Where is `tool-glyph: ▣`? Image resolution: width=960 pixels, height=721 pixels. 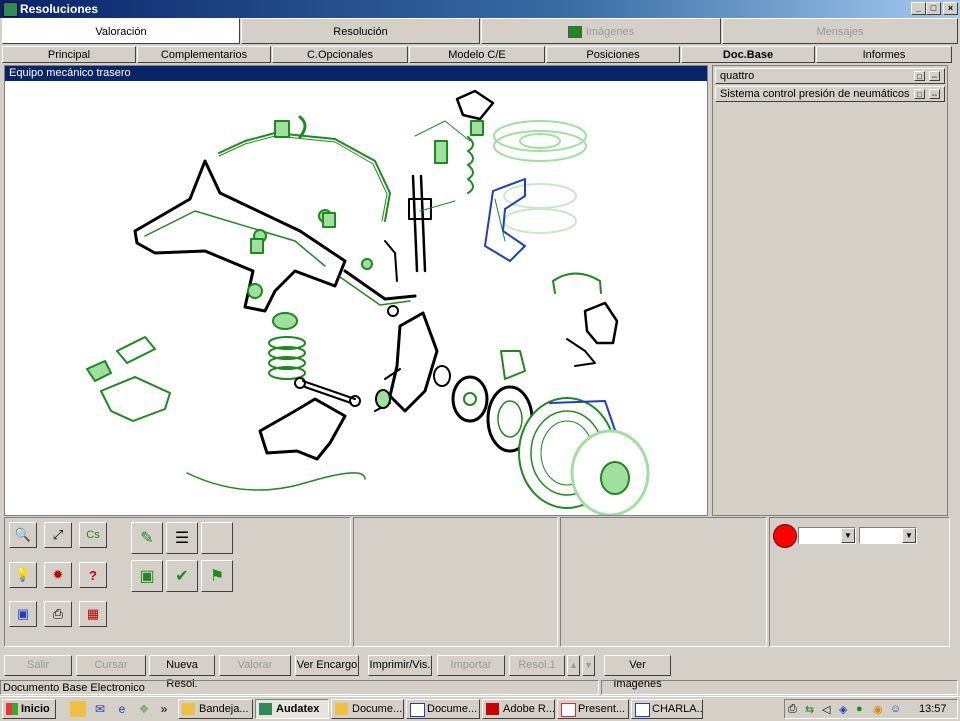 tool-glyph: ▣ is located at coordinates (23, 613).